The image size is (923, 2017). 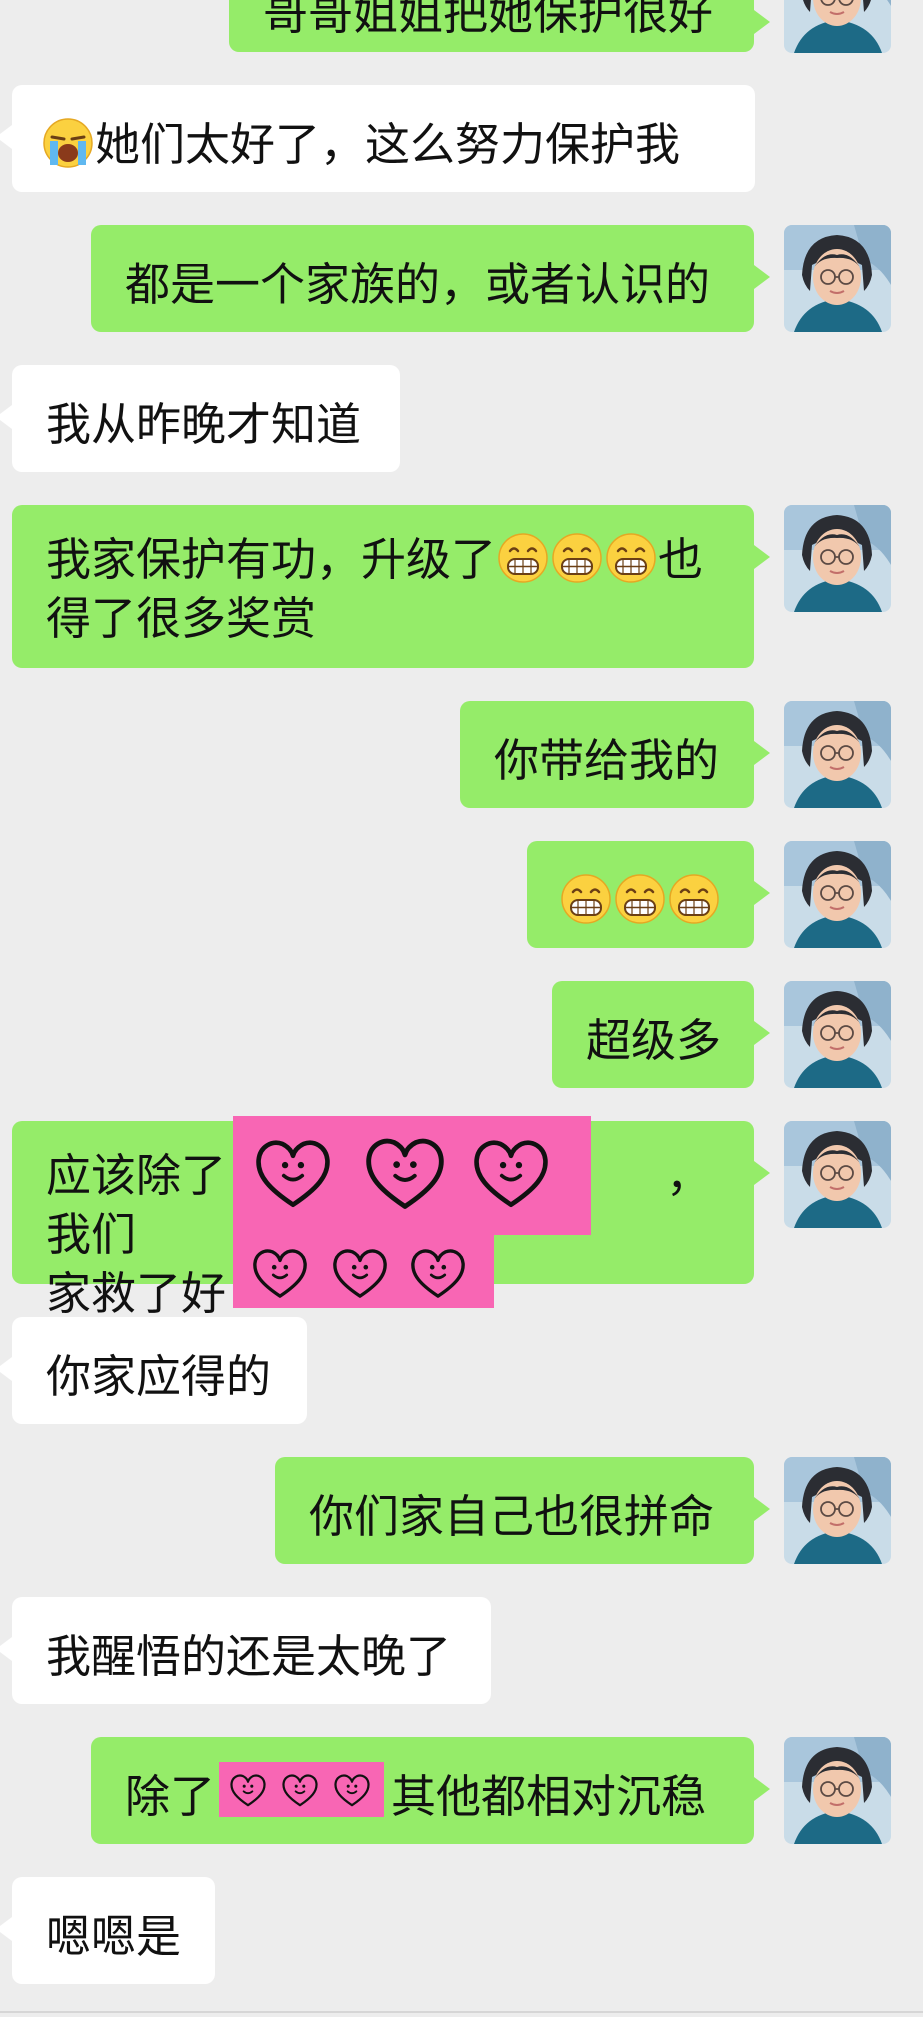 What do you see at coordinates (418, 284) in the screenshot?
I see `message-text: 都是一个家族的，或者认识的` at bounding box center [418, 284].